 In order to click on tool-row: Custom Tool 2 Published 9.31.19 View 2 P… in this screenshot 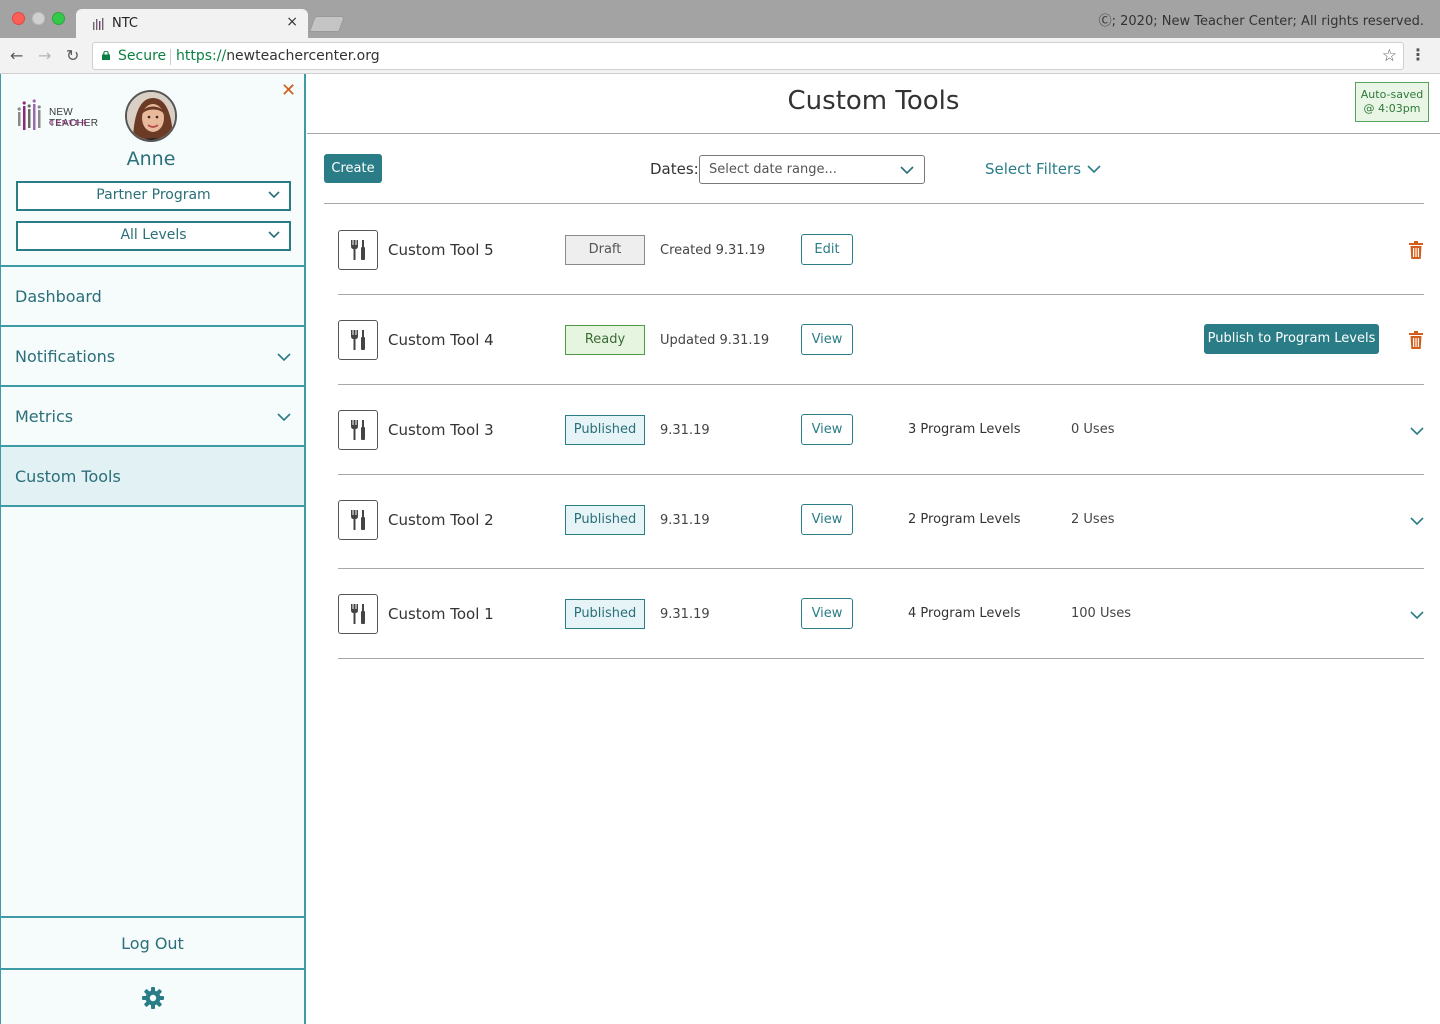, I will do `click(881, 522)`.